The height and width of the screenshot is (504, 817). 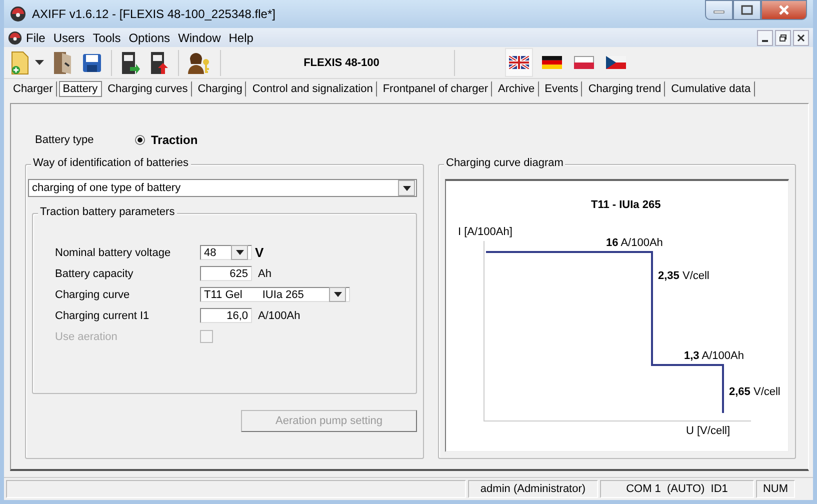 I want to click on field-label: Nominal battery voltage, so click(x=113, y=252).